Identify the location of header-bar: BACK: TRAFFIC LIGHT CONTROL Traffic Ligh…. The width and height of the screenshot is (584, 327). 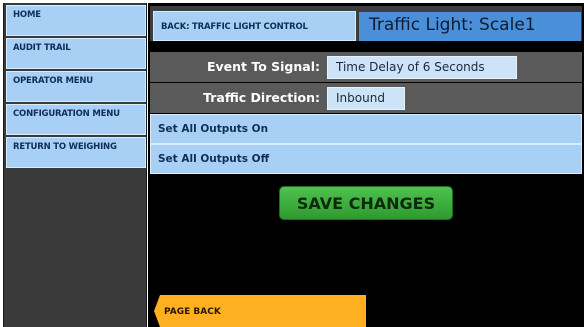
(366, 23).